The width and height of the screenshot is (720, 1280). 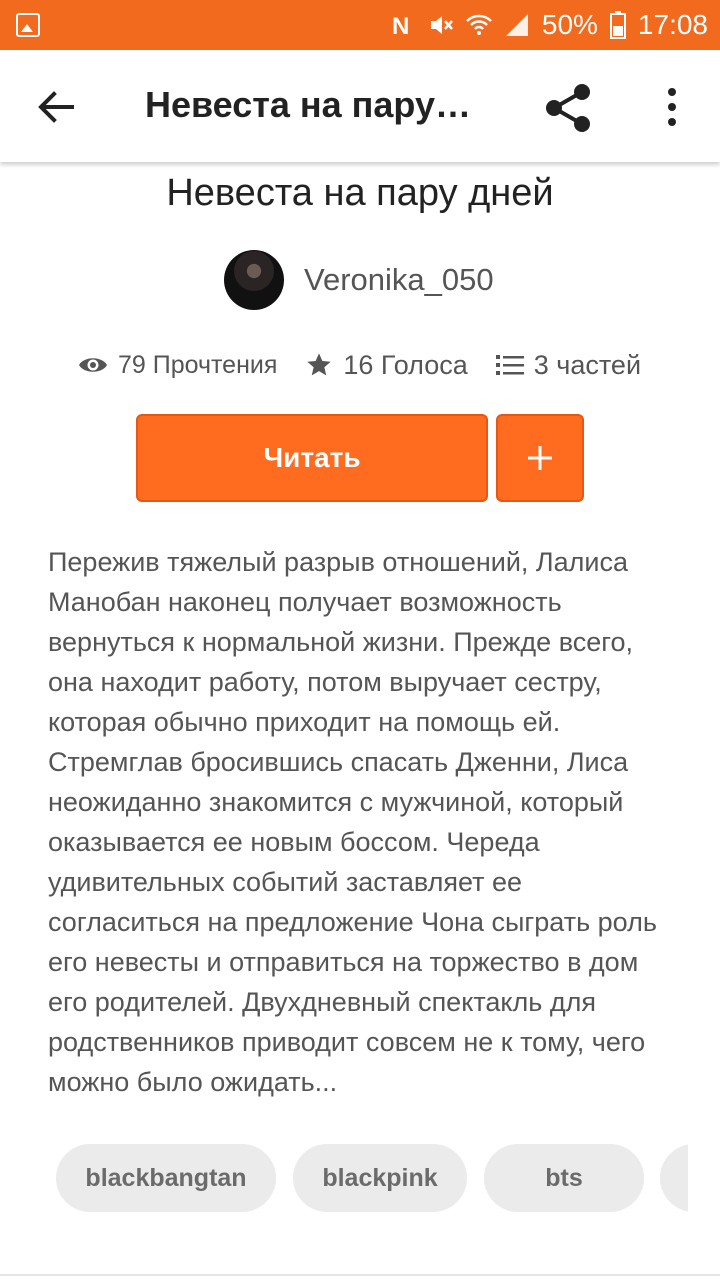 I want to click on reads-stat: 79 Прочтения, so click(x=177, y=365).